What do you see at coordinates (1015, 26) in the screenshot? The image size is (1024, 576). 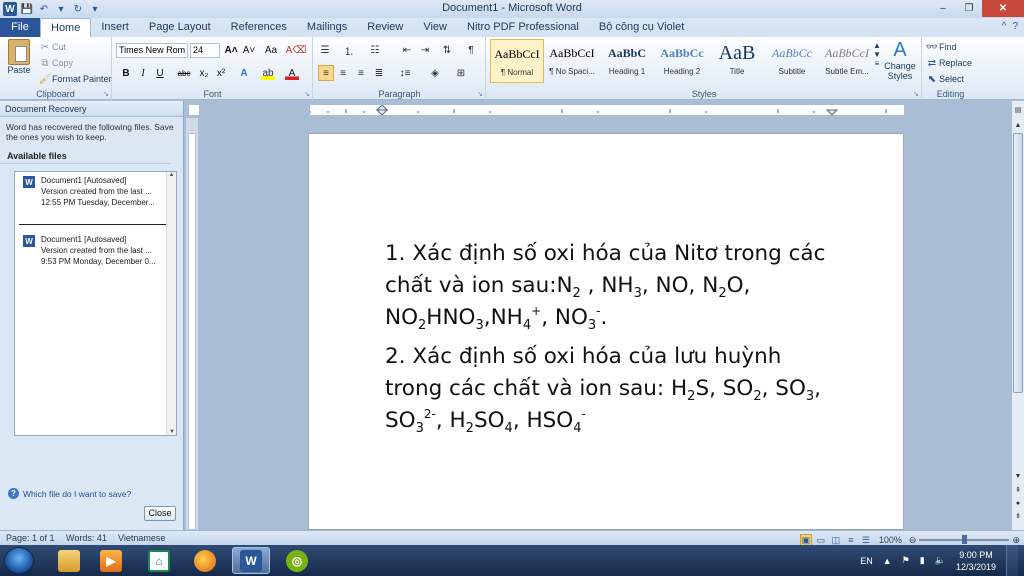 I see `help-icon: ?` at bounding box center [1015, 26].